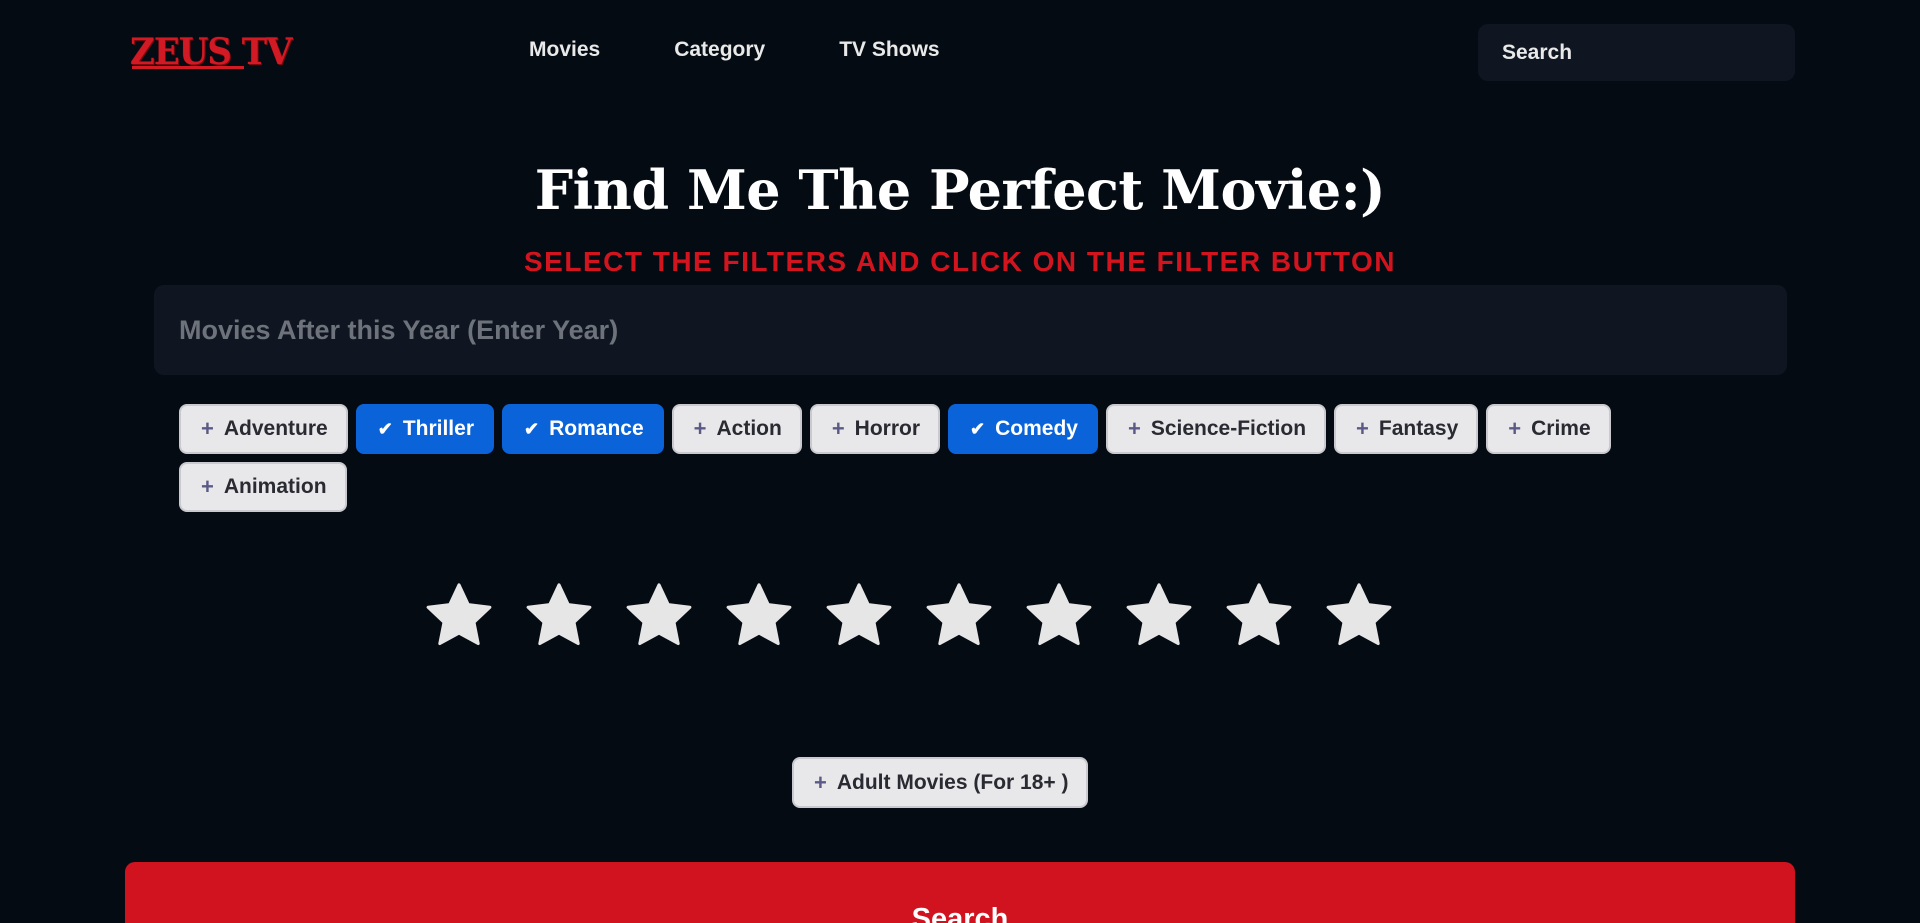 The height and width of the screenshot is (923, 1920). What do you see at coordinates (275, 428) in the screenshot?
I see `genre-label: Adventure` at bounding box center [275, 428].